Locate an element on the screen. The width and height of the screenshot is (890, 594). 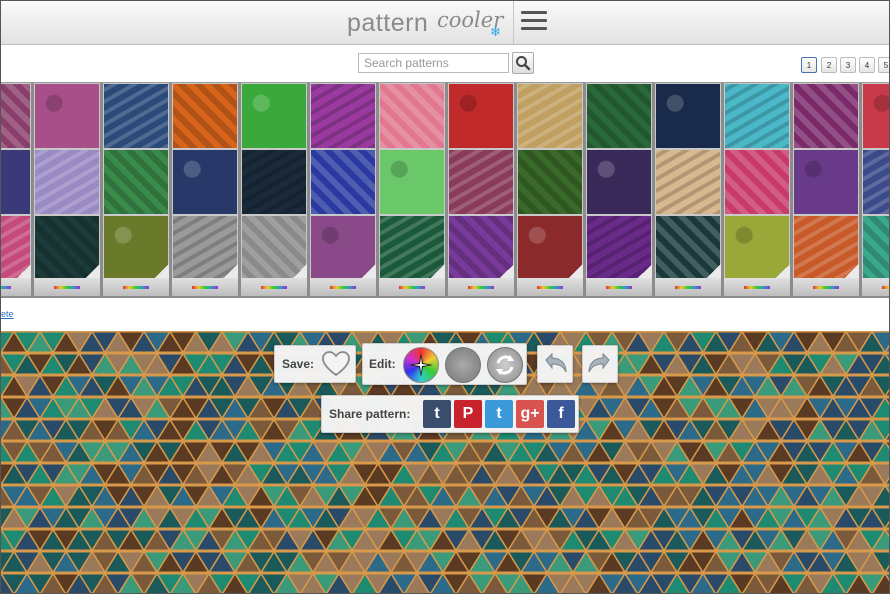
pattern-cooler-logo: pattern cooler ❄ is located at coordinates (427, 23).